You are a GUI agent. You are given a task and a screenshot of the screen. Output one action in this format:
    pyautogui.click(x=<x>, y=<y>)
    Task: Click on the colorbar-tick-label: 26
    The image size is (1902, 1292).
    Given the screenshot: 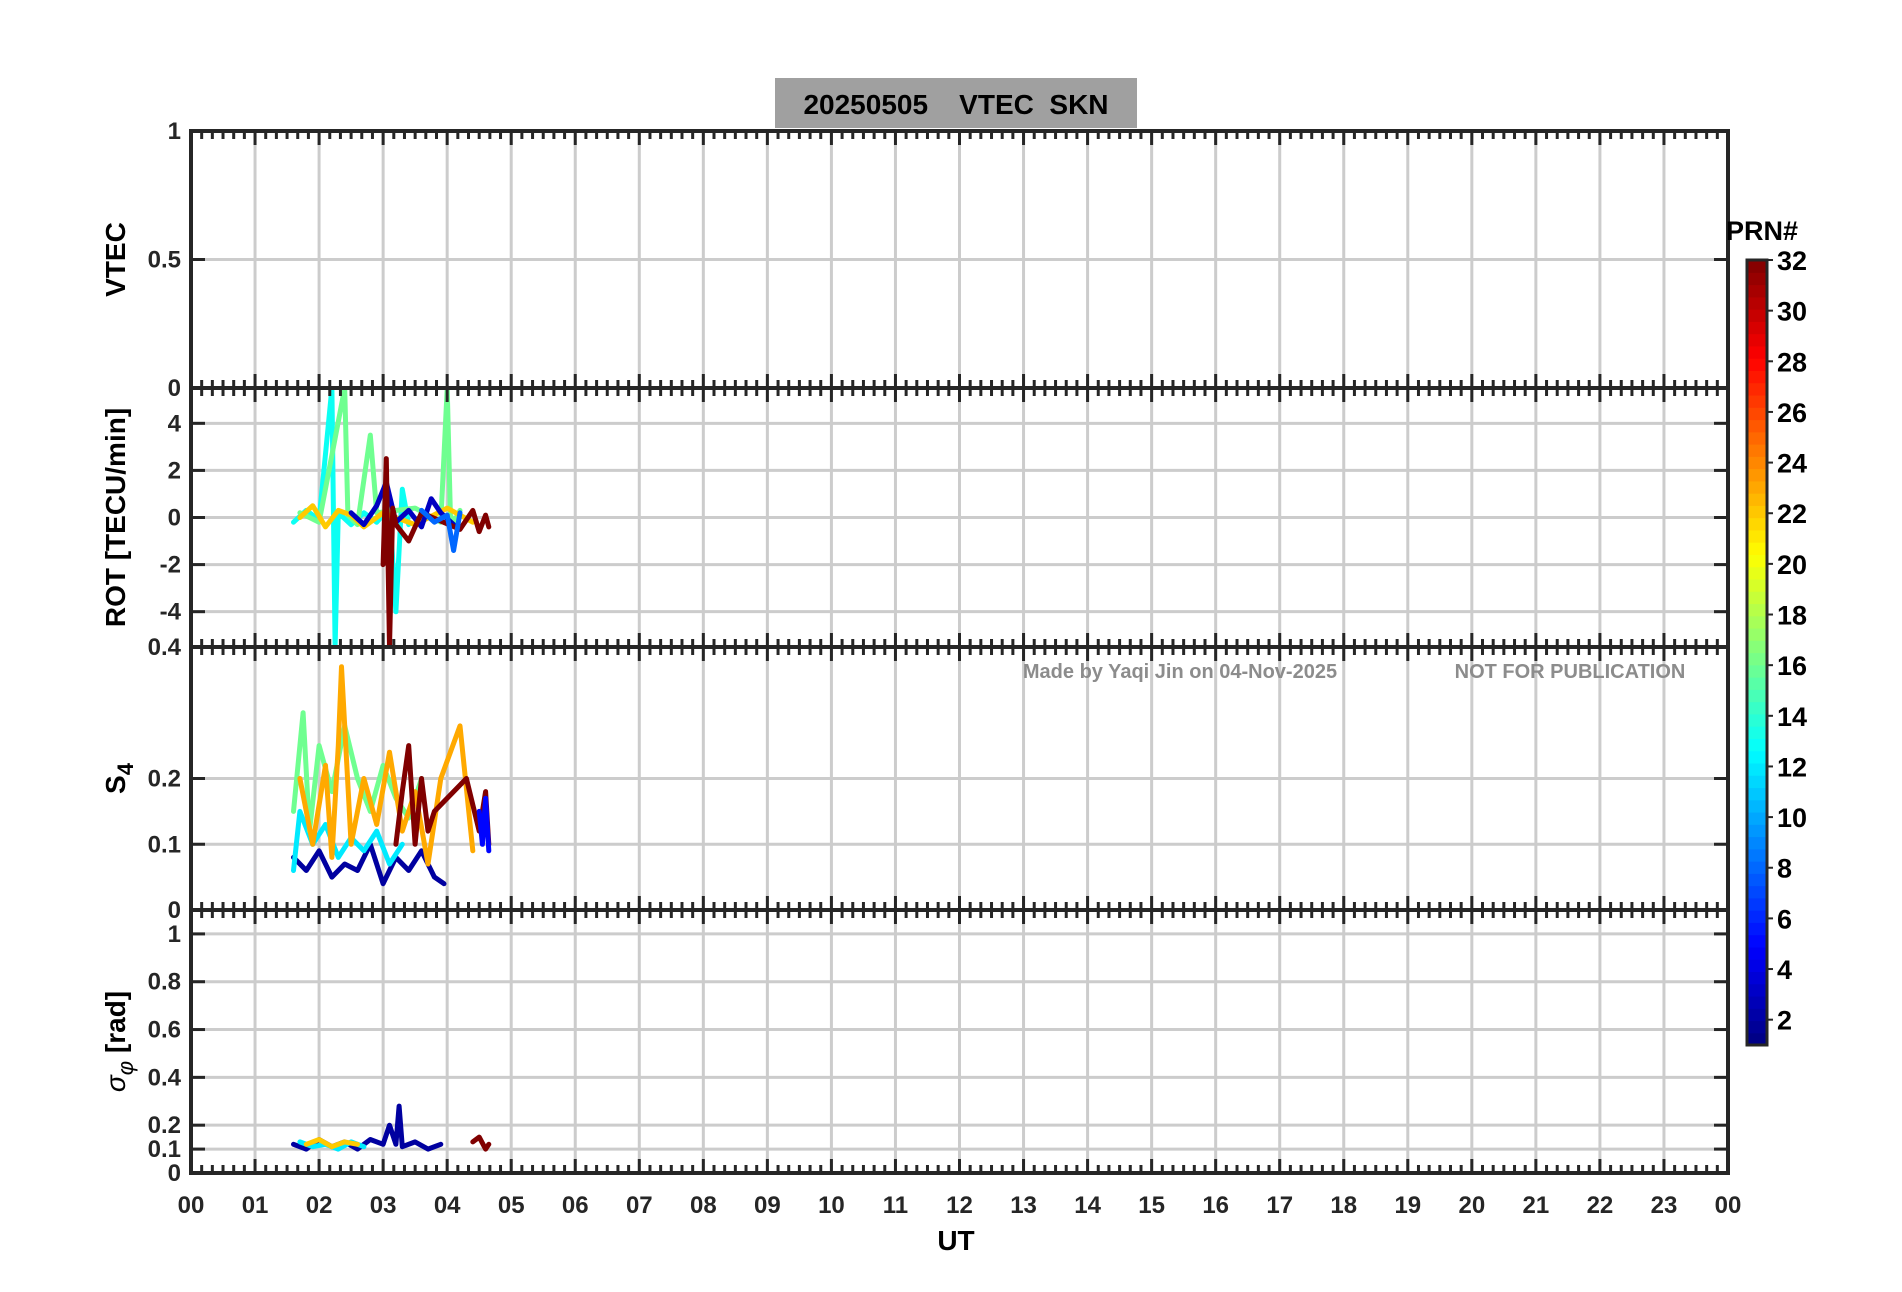 What is the action you would take?
    pyautogui.click(x=1792, y=413)
    